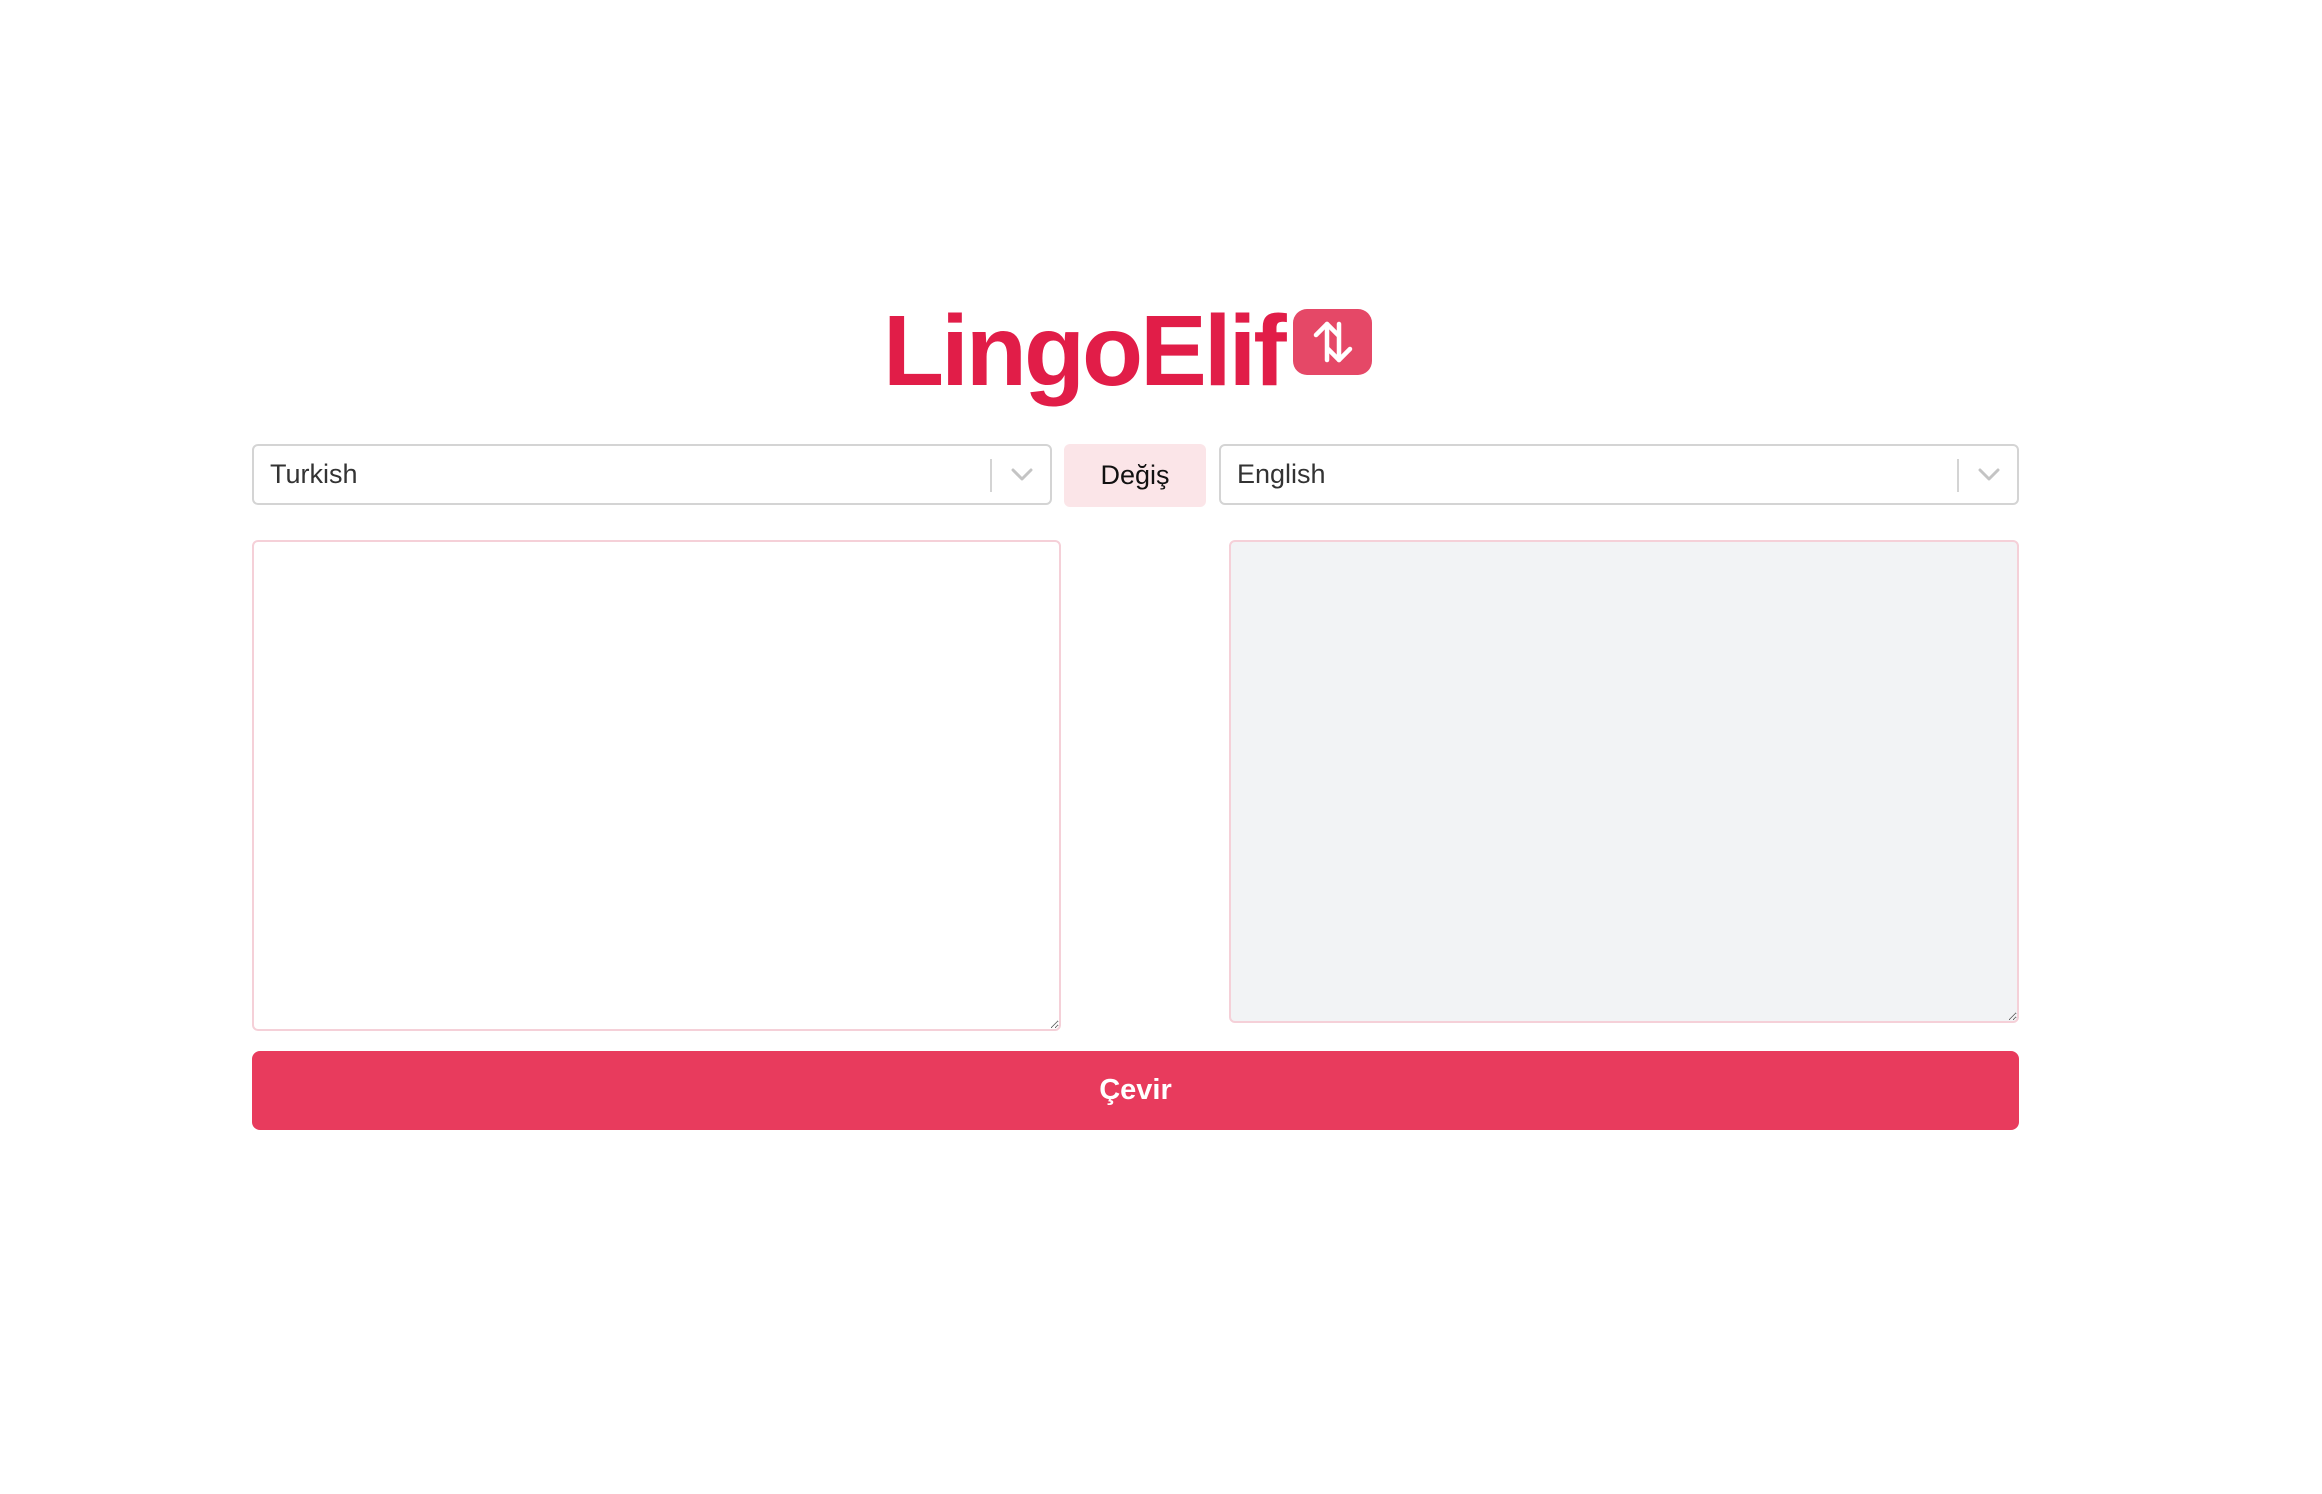 The width and height of the screenshot is (2322, 1494). I want to click on swap-languages-button: Değiş, so click(1135, 475).